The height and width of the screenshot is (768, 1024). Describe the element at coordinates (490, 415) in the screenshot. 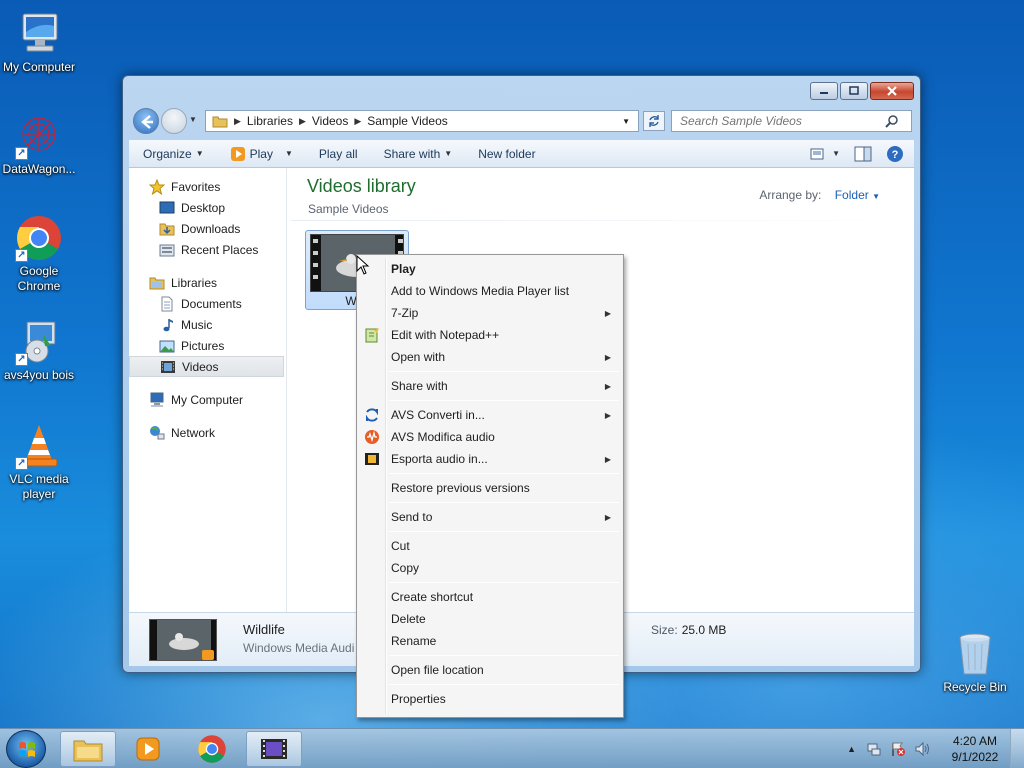

I see `menu-item-avs-converti: AVS Converti in... ▶` at that location.